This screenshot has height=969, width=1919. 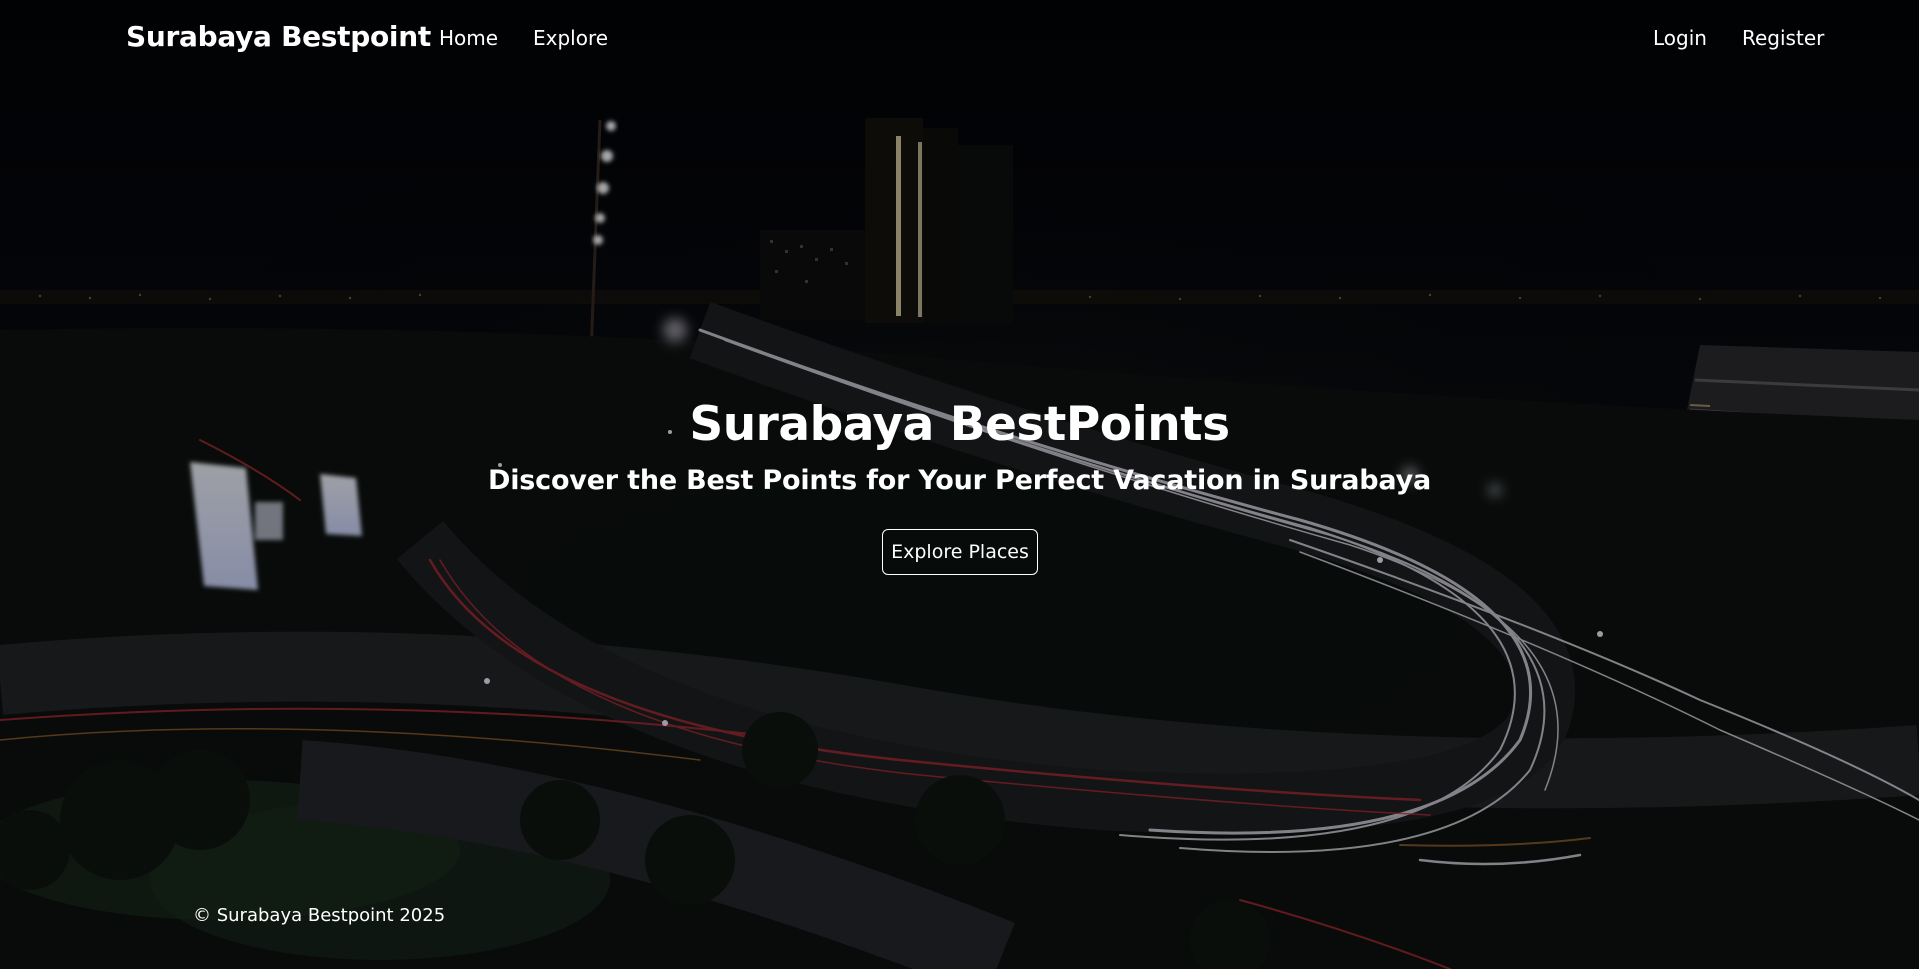 I want to click on explore-places-button: Explore Places, so click(x=960, y=552).